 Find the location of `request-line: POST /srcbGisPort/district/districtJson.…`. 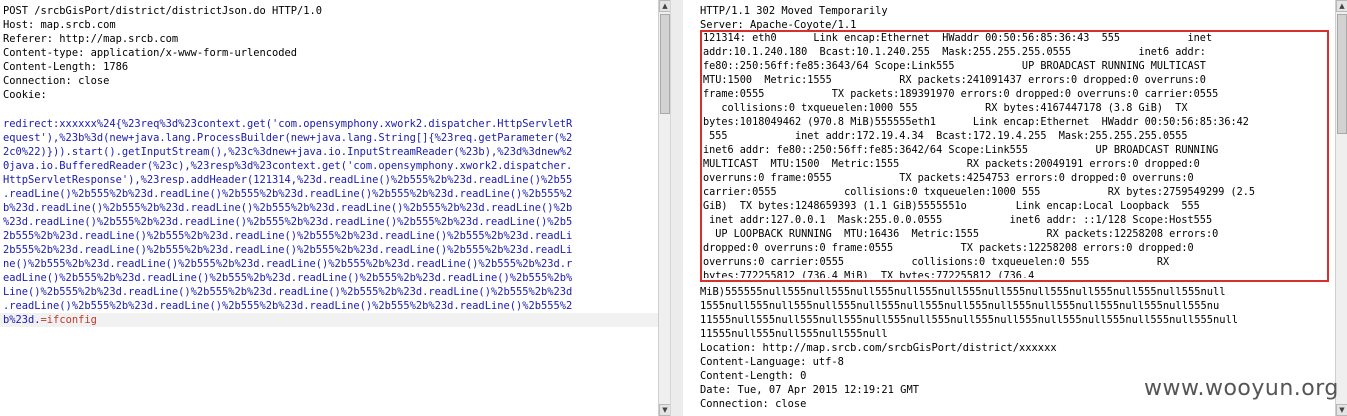

request-line: POST /srcbGisPort/district/districtJson.… is located at coordinates (163, 11).